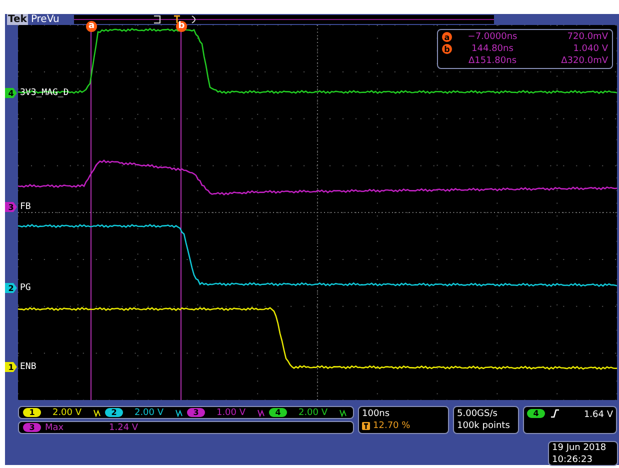  Describe the element at coordinates (587, 37) in the screenshot. I see `cursor-value: 720.0mV` at that location.